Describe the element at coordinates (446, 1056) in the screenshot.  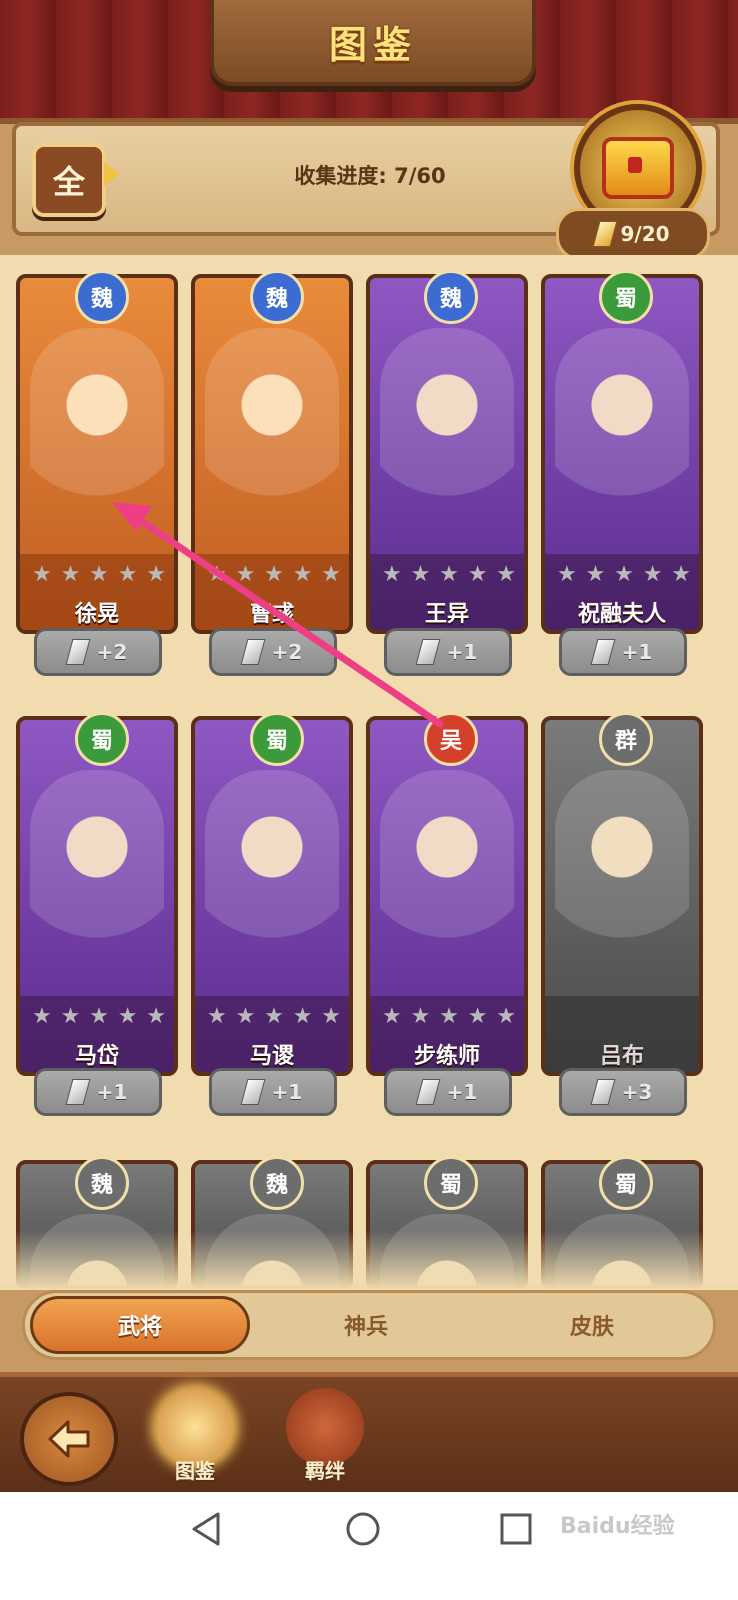
I see `hero-name: 步练师` at that location.